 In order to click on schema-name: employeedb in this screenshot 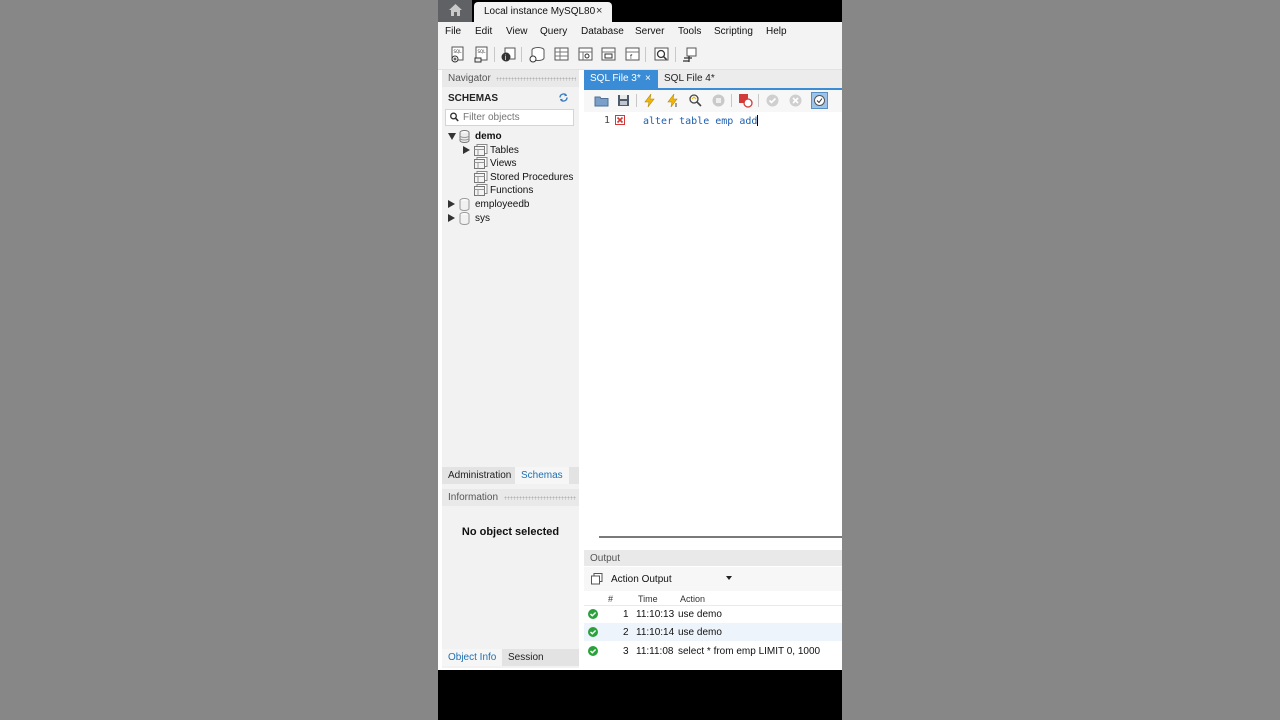, I will do `click(502, 204)`.